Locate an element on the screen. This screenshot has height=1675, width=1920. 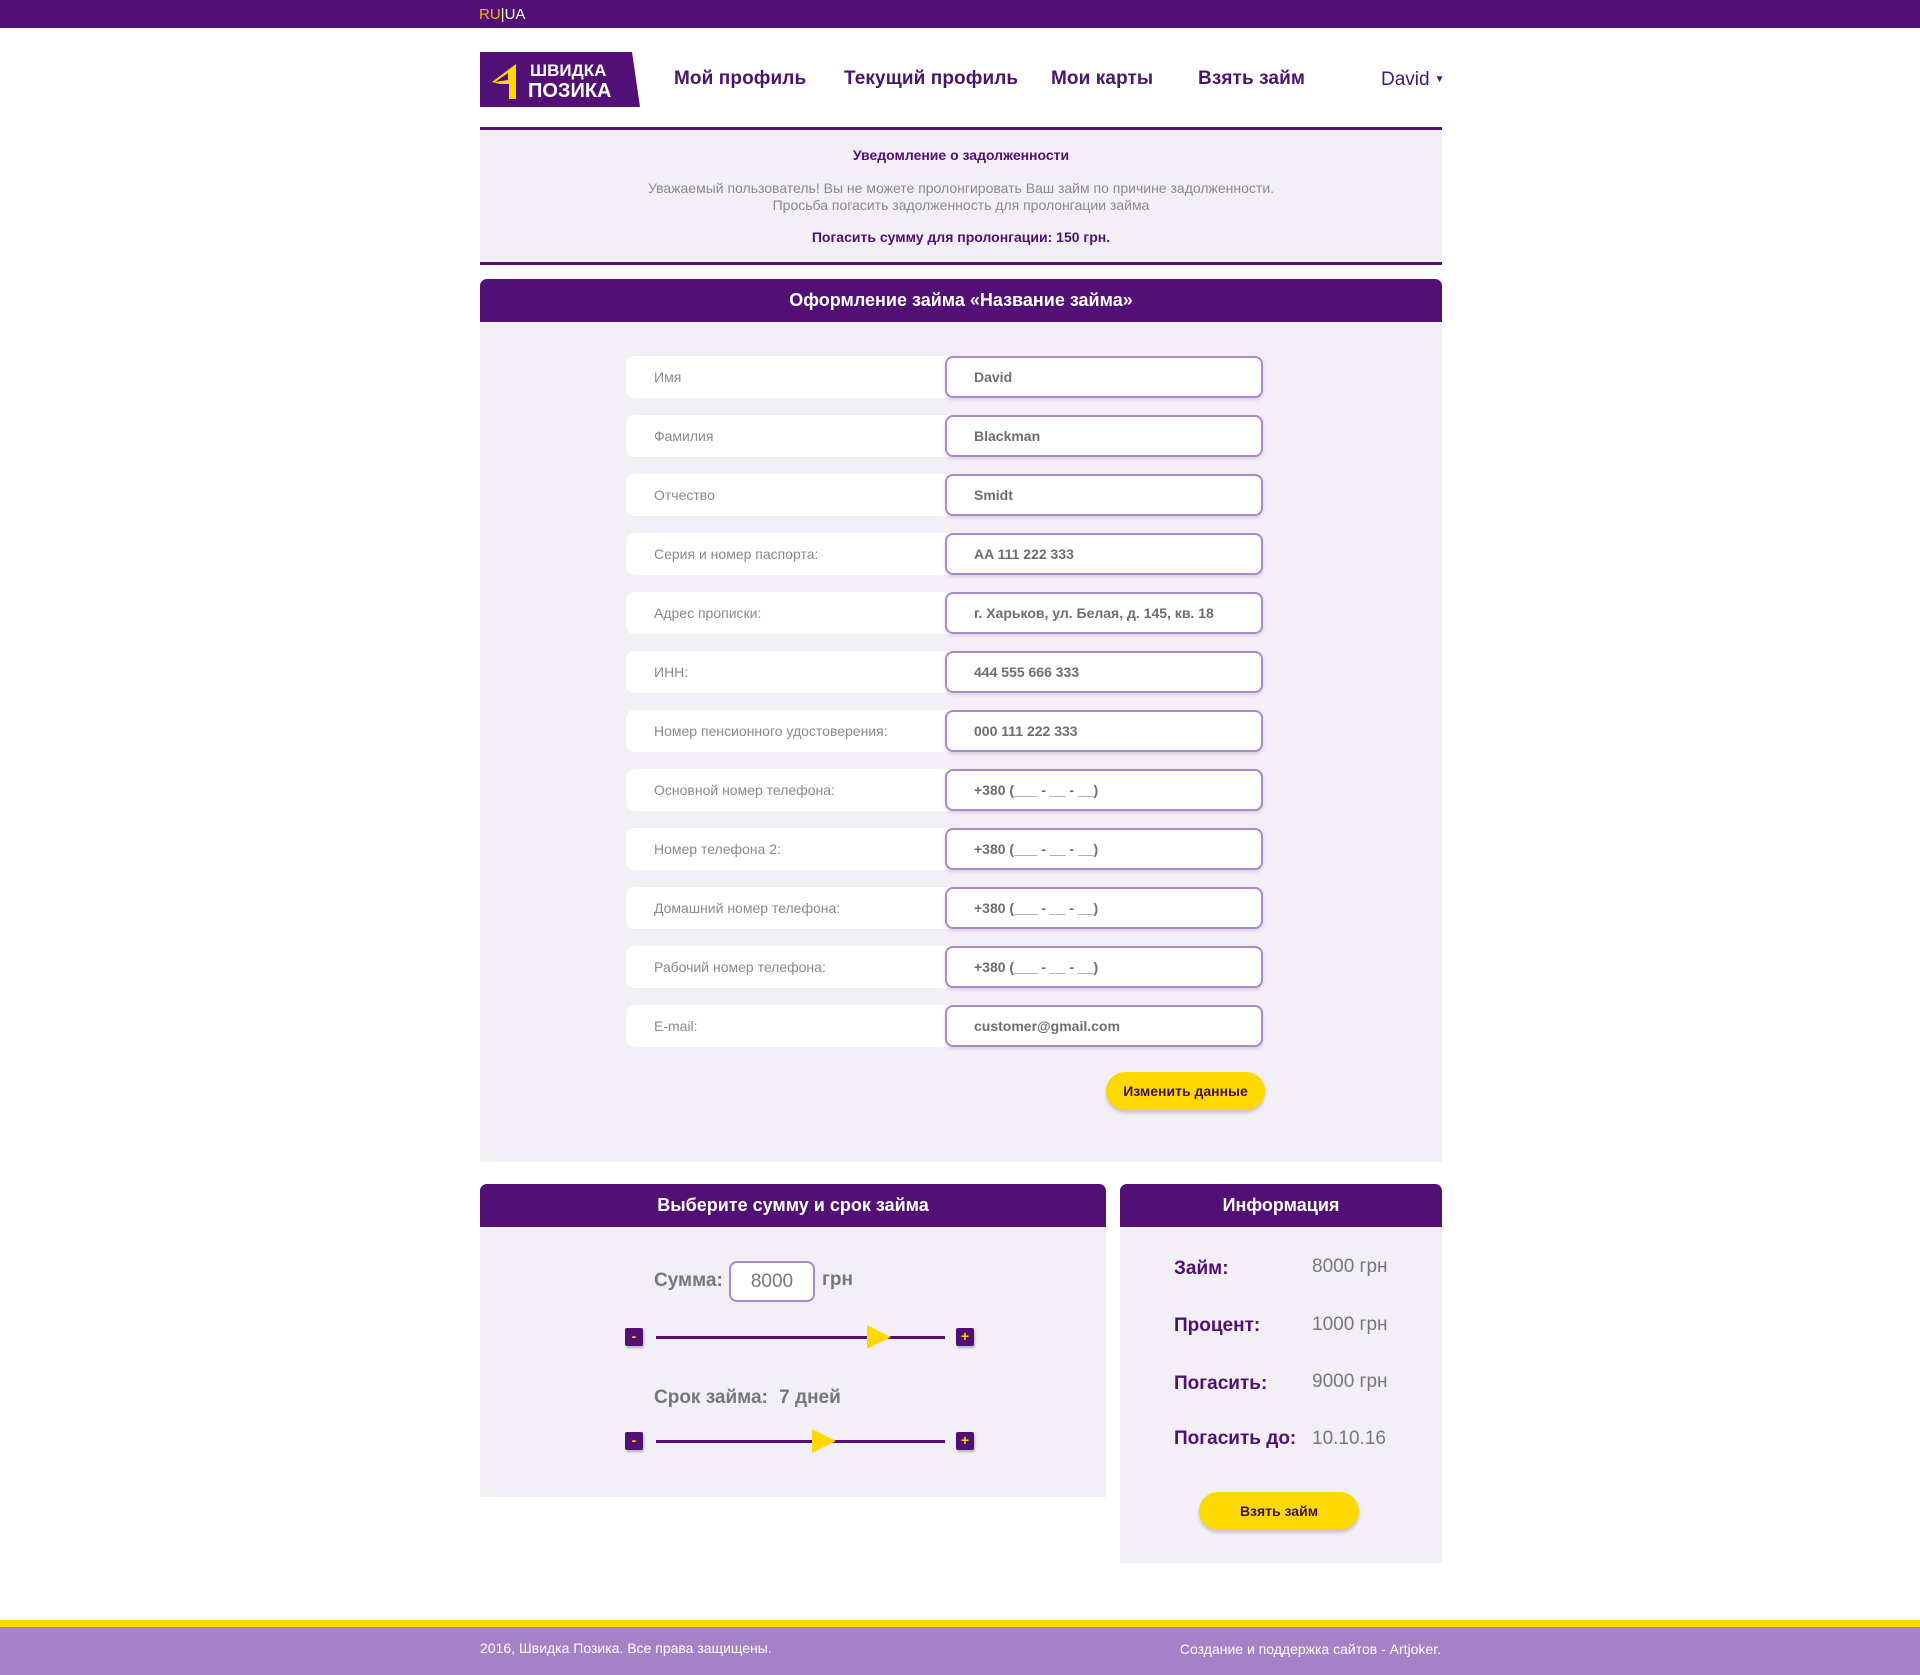
sum-plus-button: + is located at coordinates (965, 1337).